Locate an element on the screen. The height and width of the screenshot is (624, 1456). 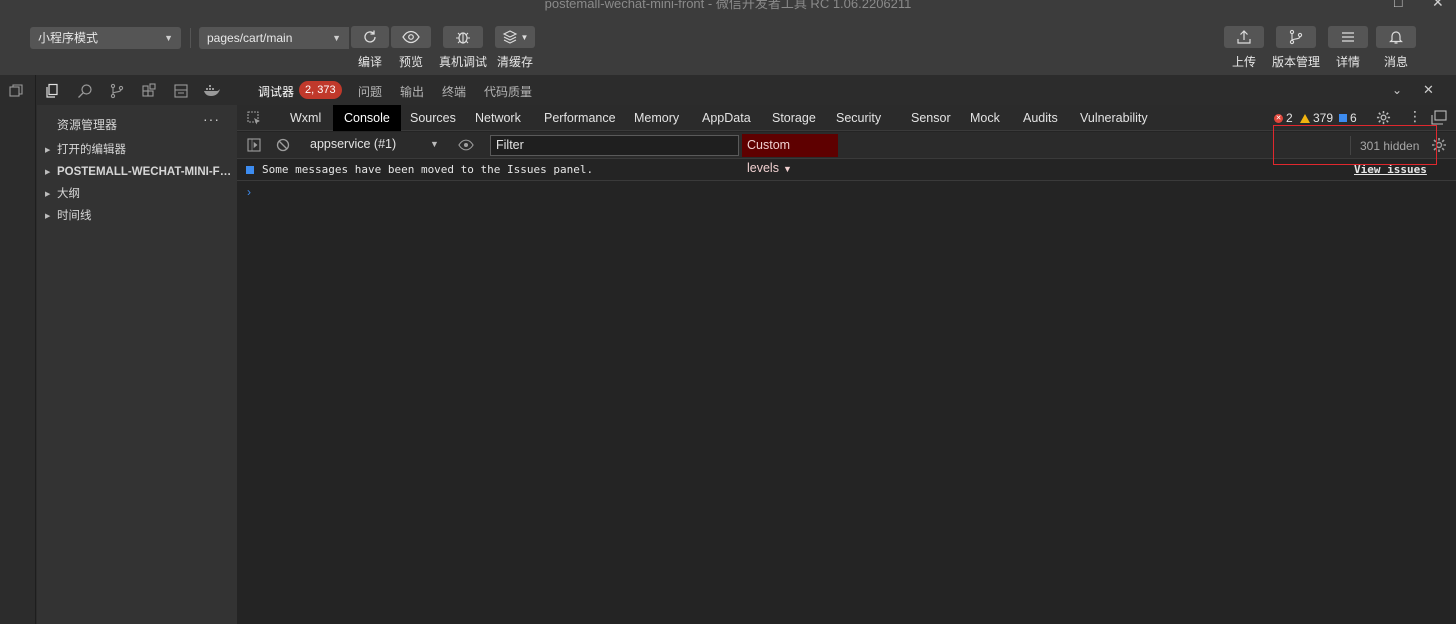
tab-vulnerability: Vulnerability is located at coordinates (1114, 118).